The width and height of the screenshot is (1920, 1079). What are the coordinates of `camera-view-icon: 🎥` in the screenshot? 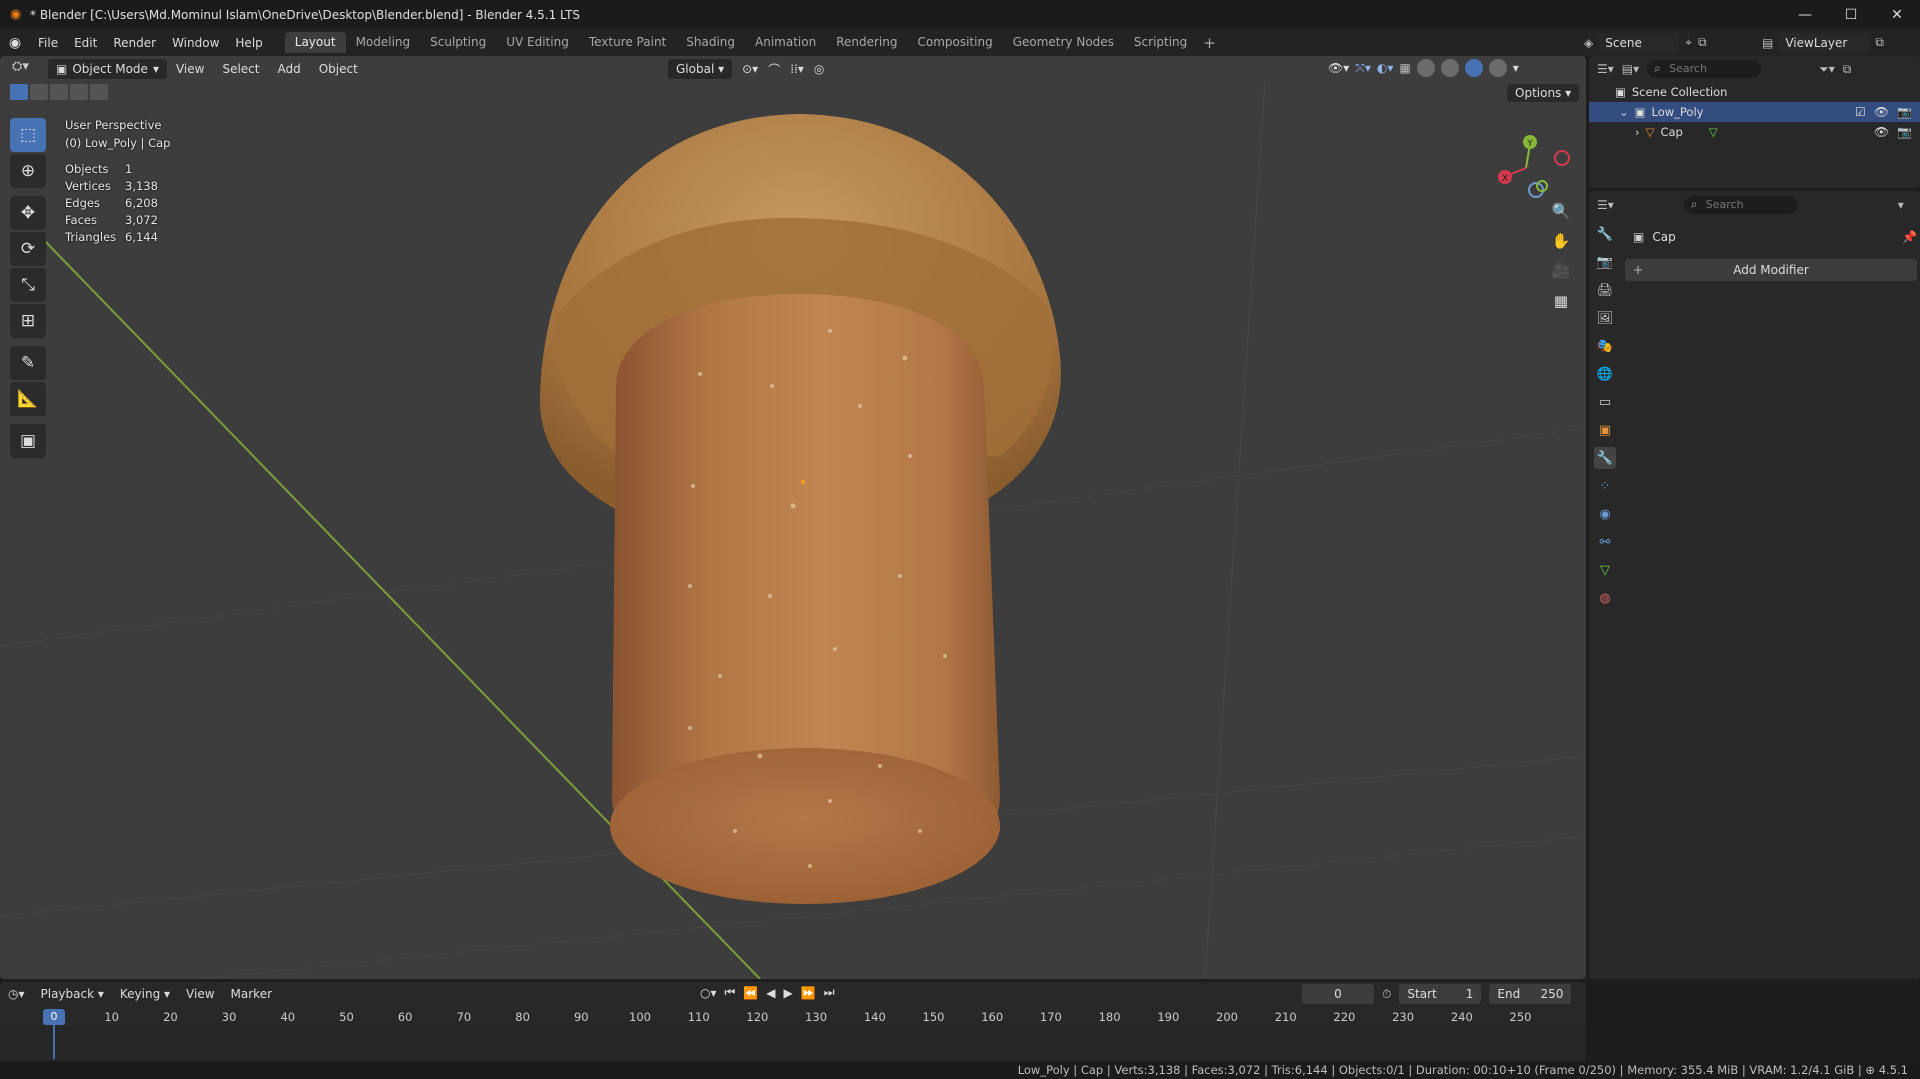 It's located at (1561, 271).